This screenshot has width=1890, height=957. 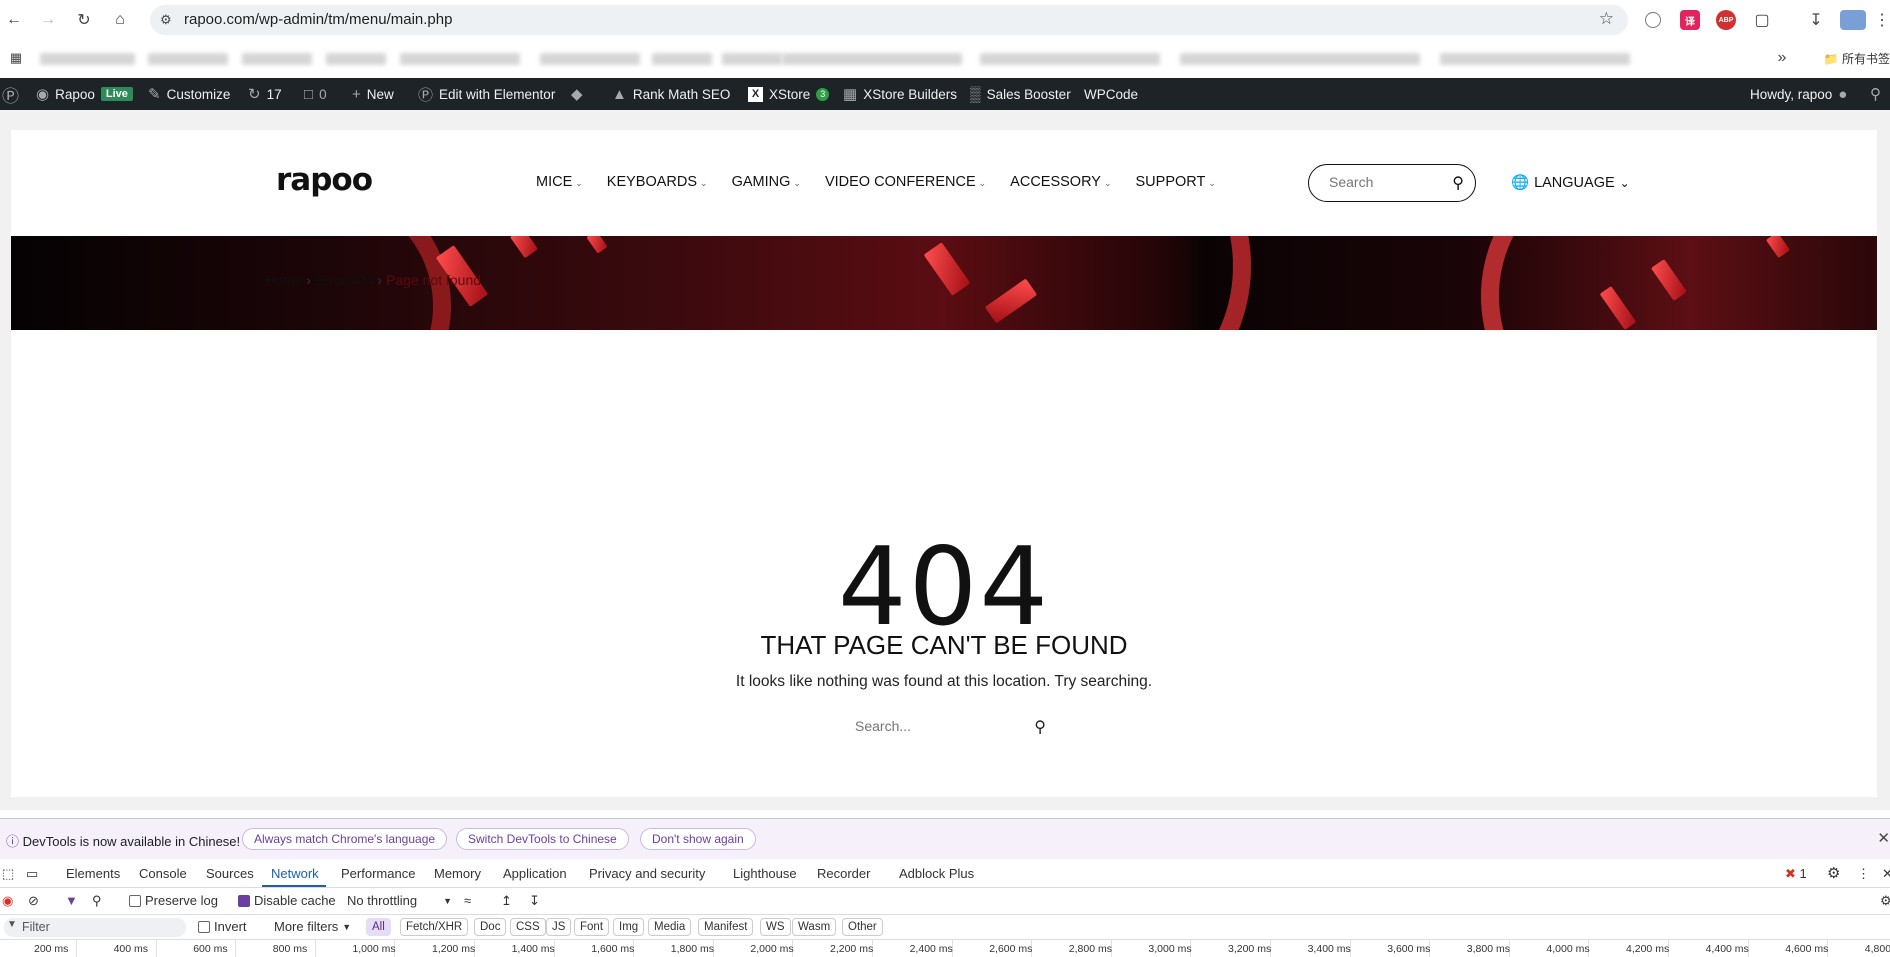 What do you see at coordinates (378, 927) in the screenshot?
I see `type-filter-all: All` at bounding box center [378, 927].